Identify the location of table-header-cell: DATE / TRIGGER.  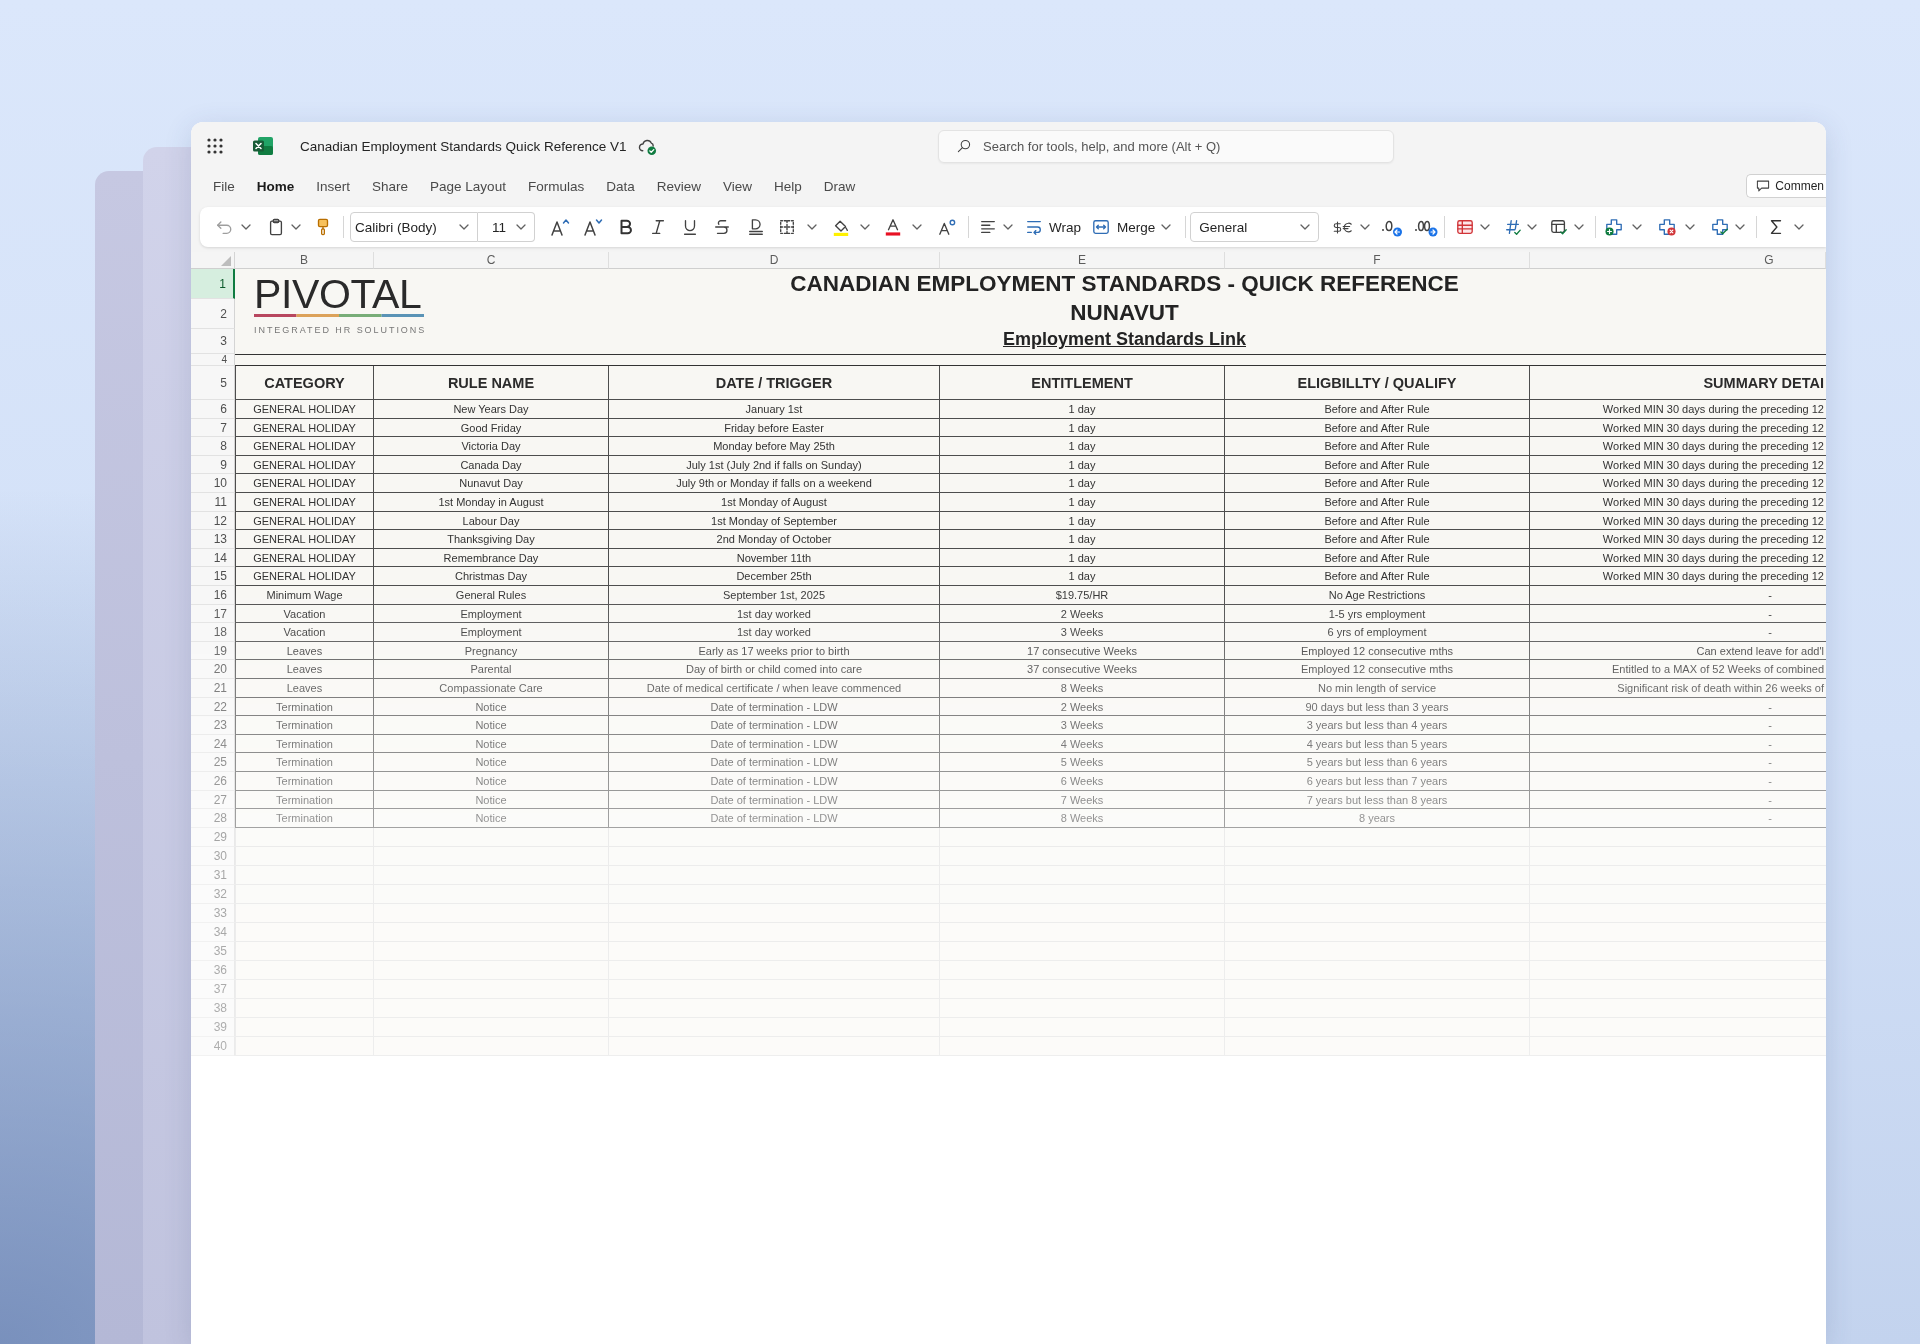
(774, 383).